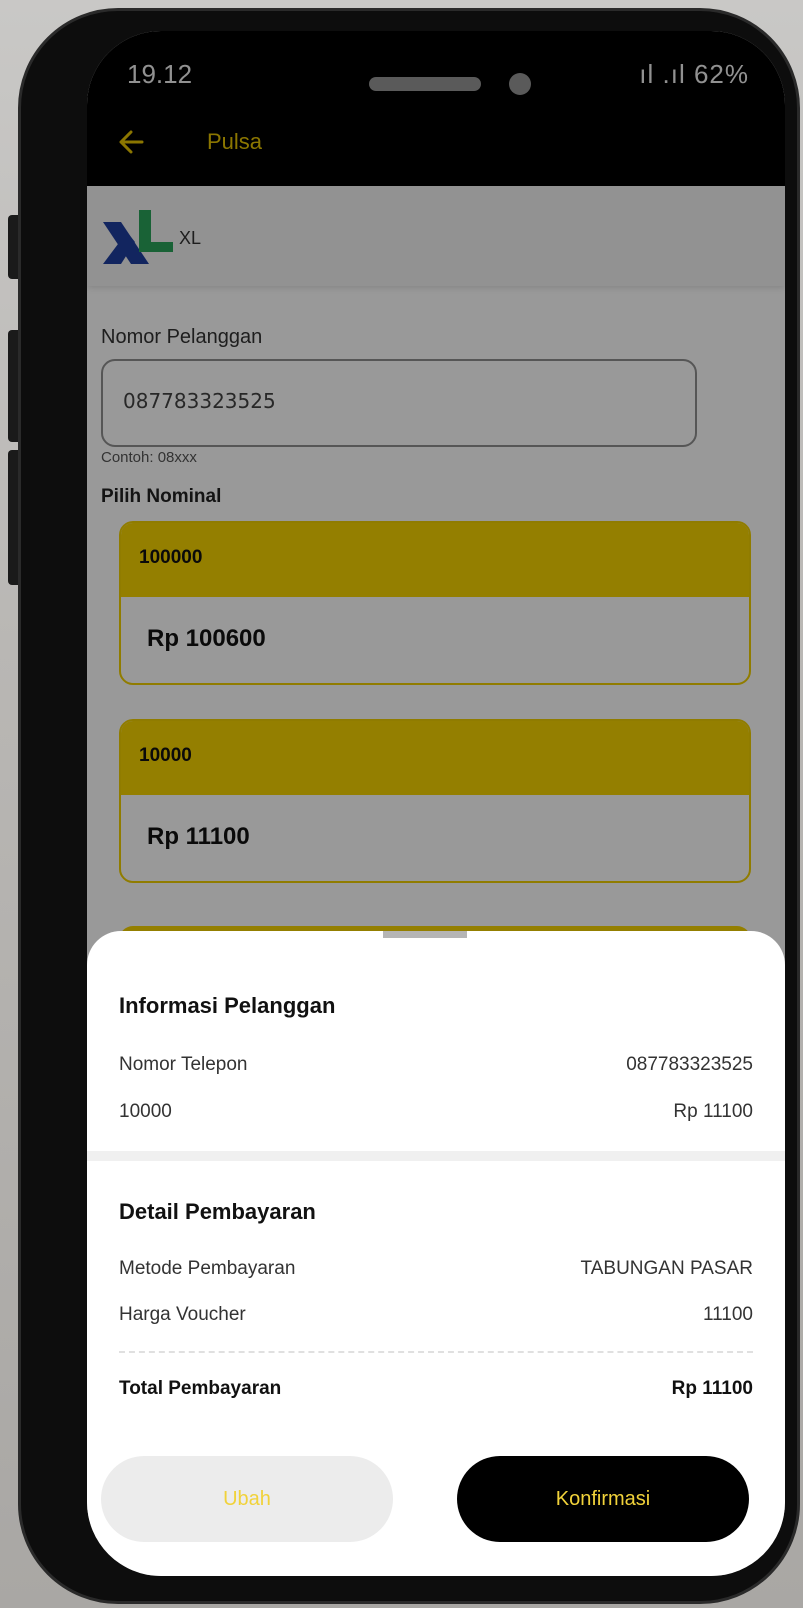  I want to click on customer-info-title: Informasi Pelanggan, so click(227, 1005).